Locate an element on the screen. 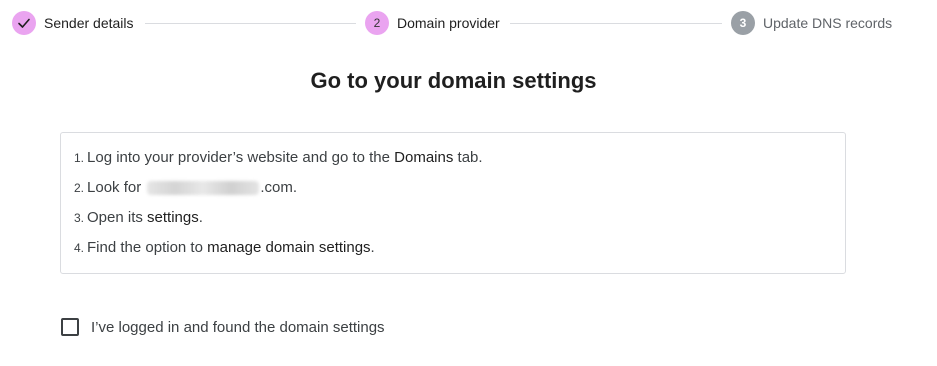 Image resolution: width=937 pixels, height=366 pixels. instruction-text-part: .com. is located at coordinates (279, 187).